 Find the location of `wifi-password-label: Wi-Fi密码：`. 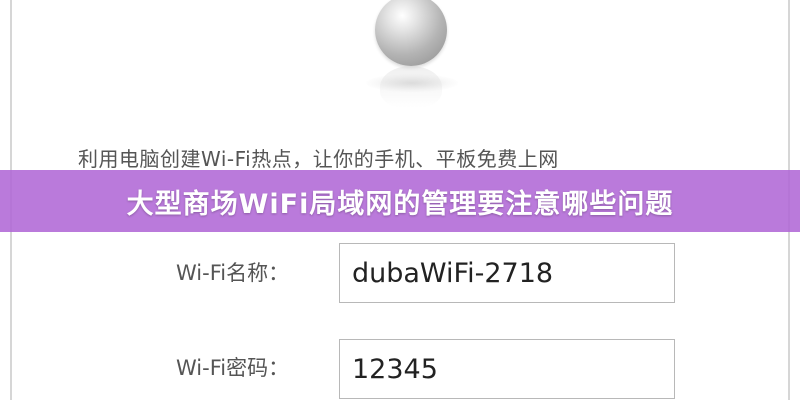

wifi-password-label: Wi-Fi密码： is located at coordinates (233, 368).